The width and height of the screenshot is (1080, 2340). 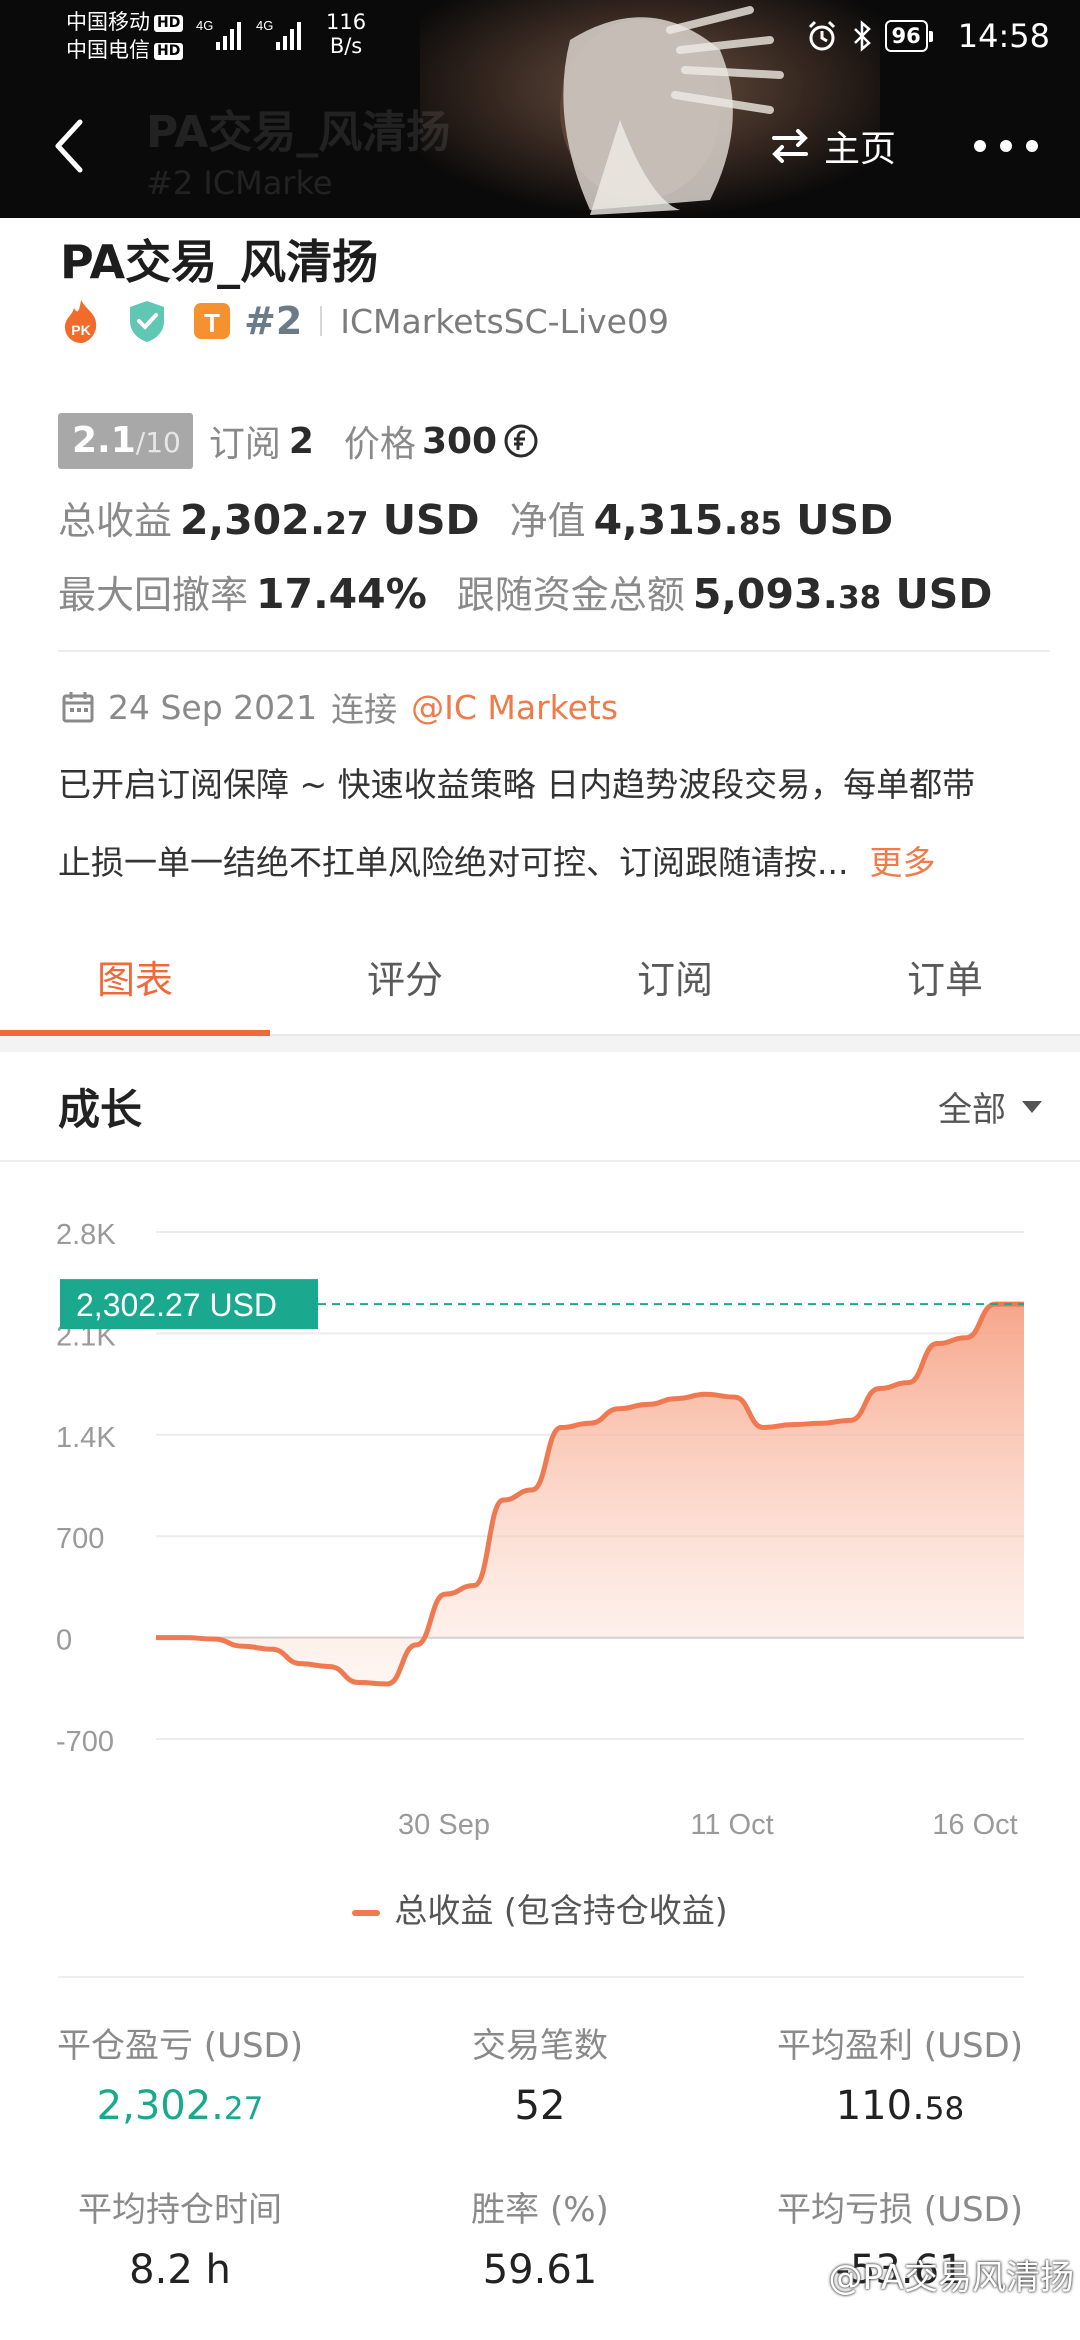 What do you see at coordinates (860, 598) in the screenshot?
I see `follow-funds-dec: 38` at bounding box center [860, 598].